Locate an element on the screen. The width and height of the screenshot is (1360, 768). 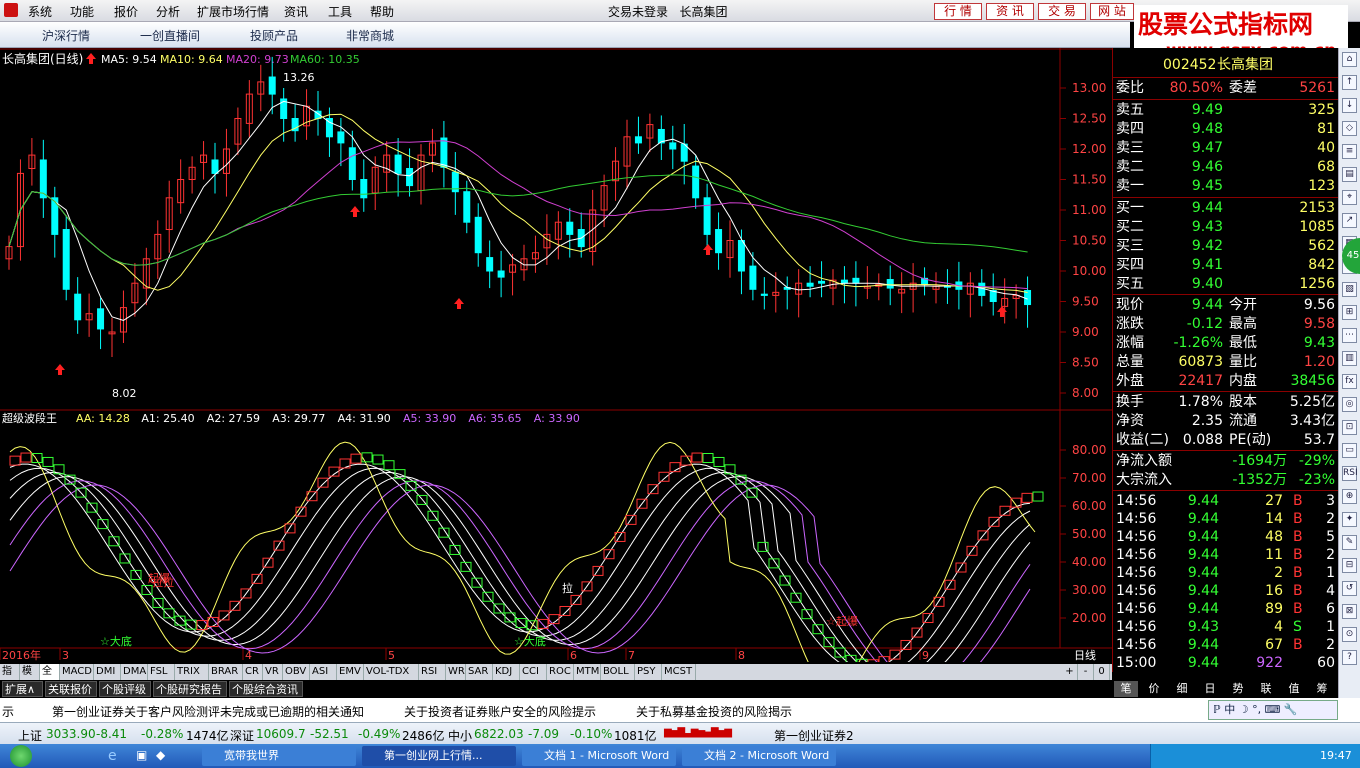
tool-icon: ◎ is located at coordinates (1349, 404).